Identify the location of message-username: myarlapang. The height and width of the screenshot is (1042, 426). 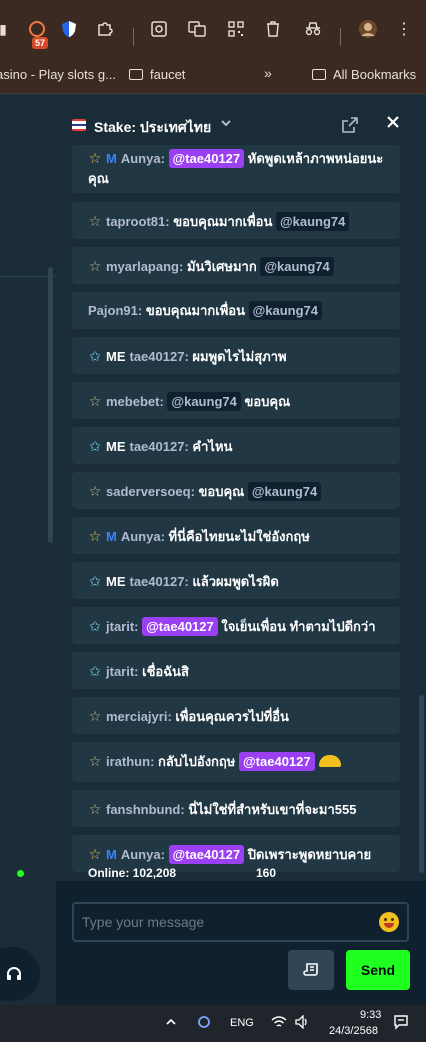
(142, 266).